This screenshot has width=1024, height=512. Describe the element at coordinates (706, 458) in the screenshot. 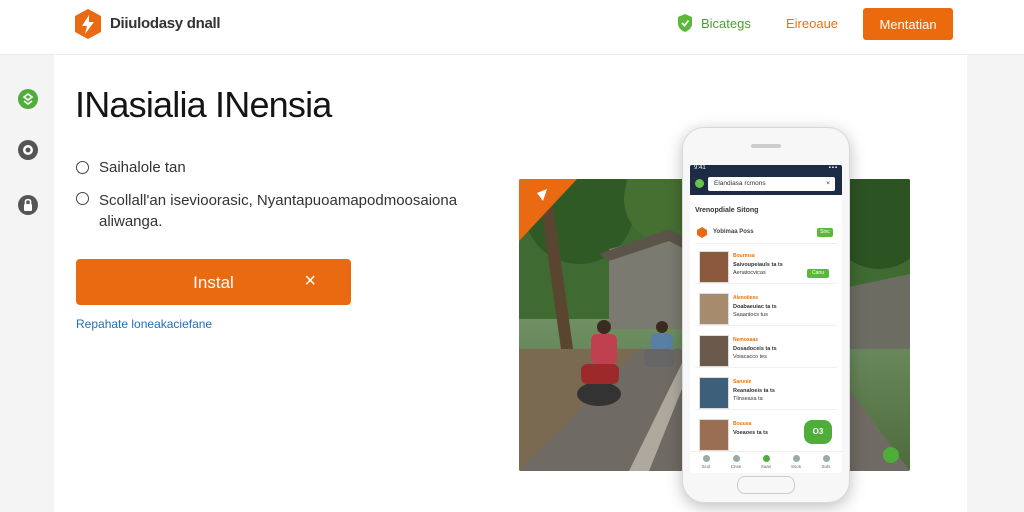

I see `home-icon` at that location.